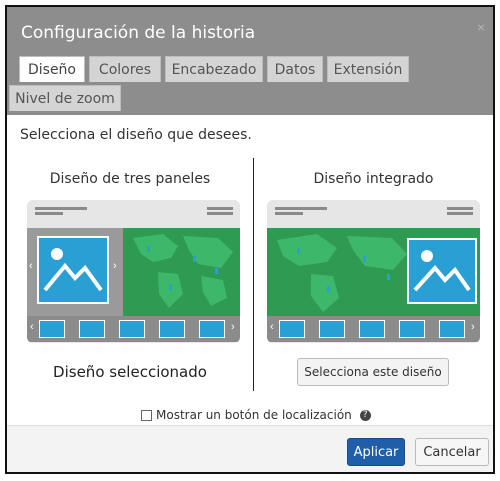 The width and height of the screenshot is (500, 481). Describe the element at coordinates (52, 69) in the screenshot. I see `tab-diseno: Diseño` at that location.